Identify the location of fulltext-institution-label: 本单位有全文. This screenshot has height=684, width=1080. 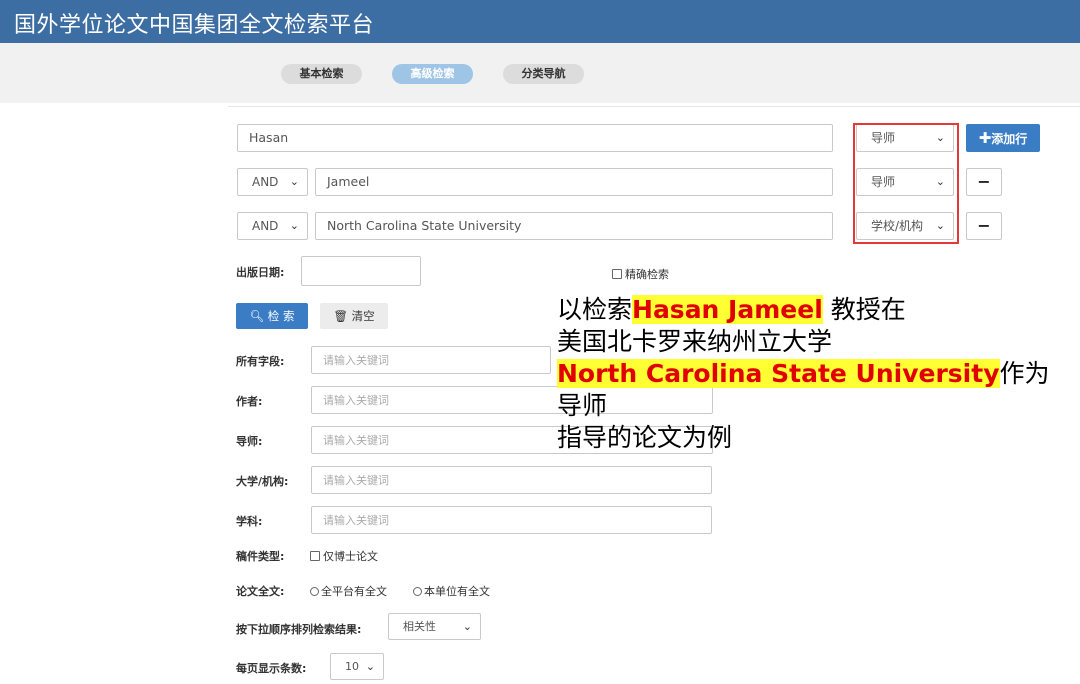
(457, 591).